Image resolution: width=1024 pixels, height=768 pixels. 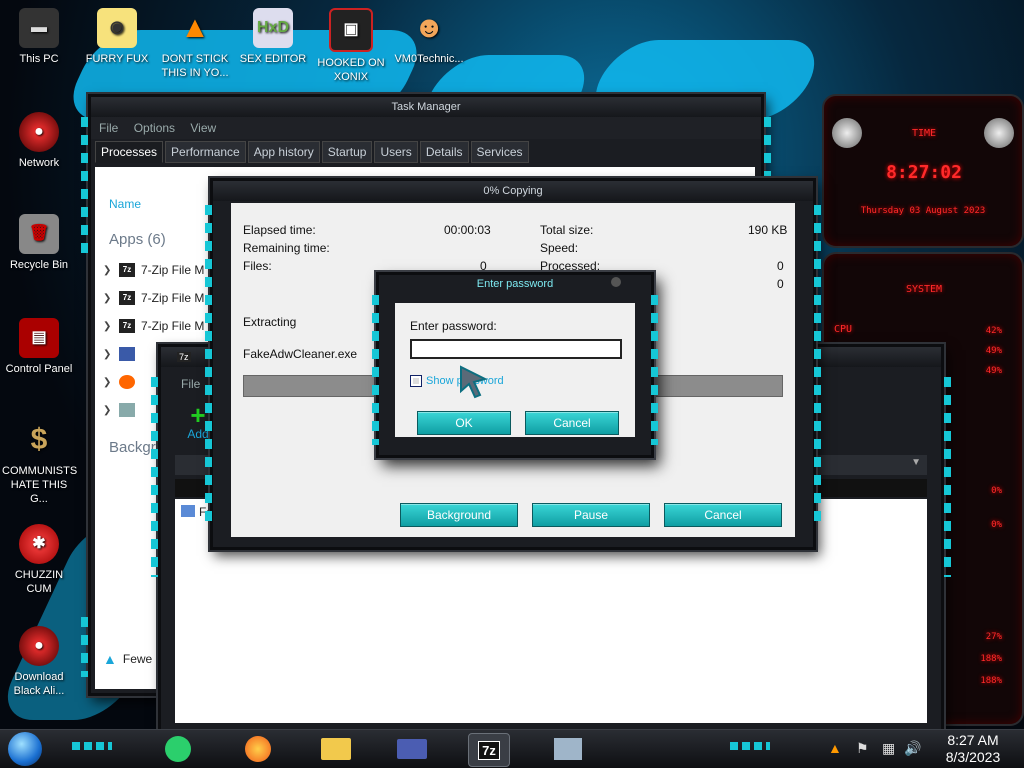 I want to click on alien-head-icon, so click(x=999, y=133).